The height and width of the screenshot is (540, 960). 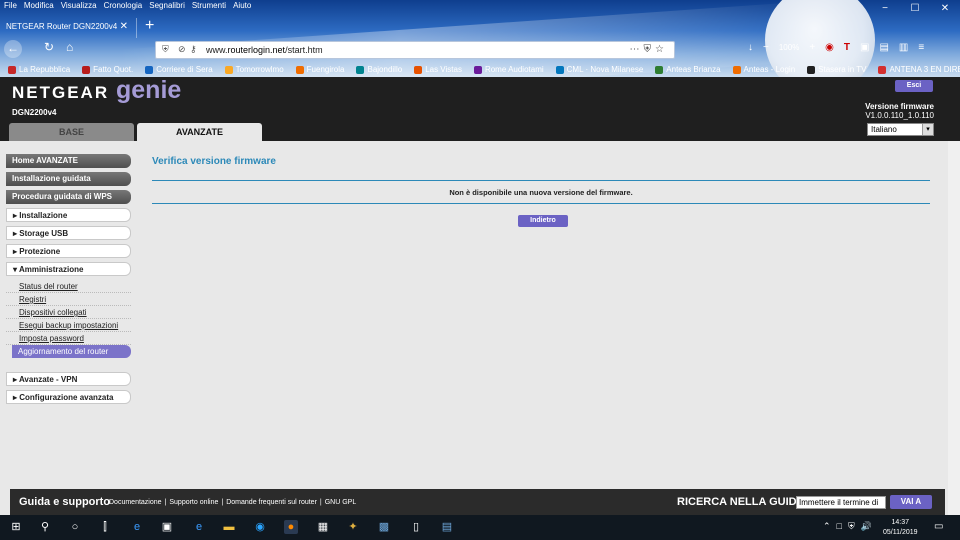 I want to click on tray-chevron-up-icon: ⌃, so click(x=827, y=526).